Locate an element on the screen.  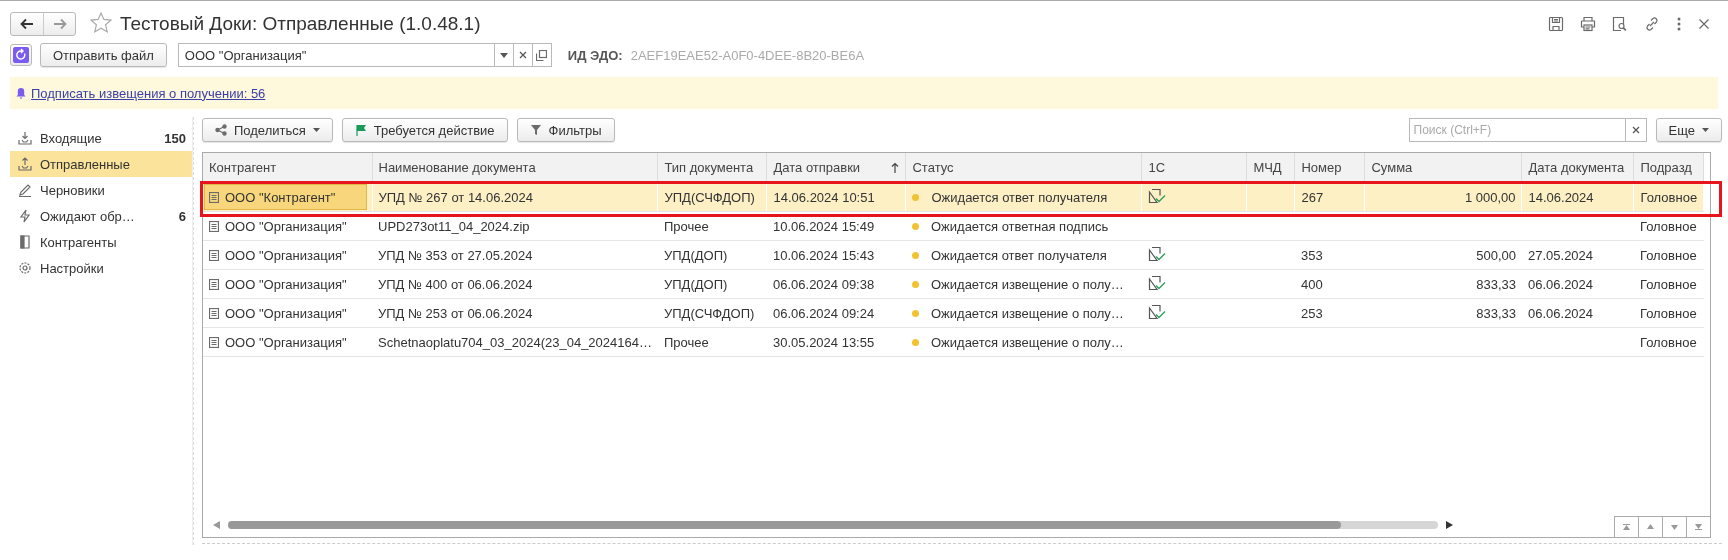
table-cell: УПД(СЧФДОП) is located at coordinates (709, 313).